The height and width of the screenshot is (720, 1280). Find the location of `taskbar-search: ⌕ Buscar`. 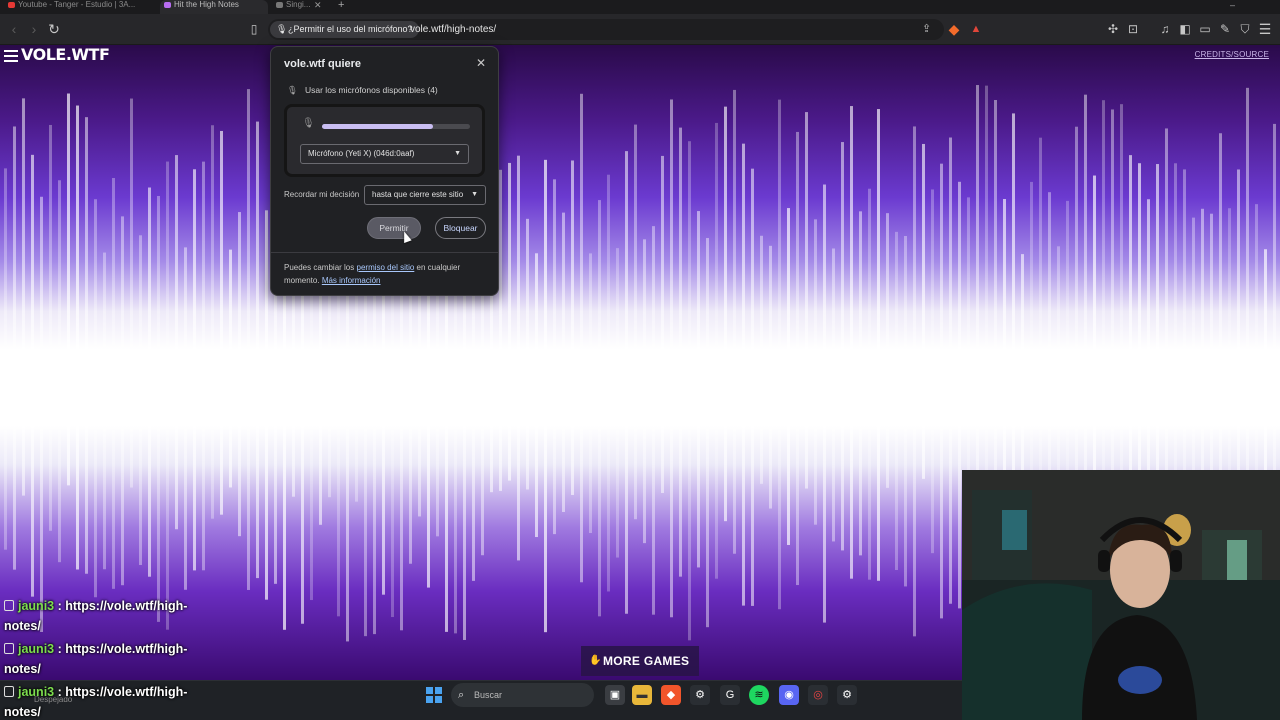

taskbar-search: ⌕ Buscar is located at coordinates (522, 695).